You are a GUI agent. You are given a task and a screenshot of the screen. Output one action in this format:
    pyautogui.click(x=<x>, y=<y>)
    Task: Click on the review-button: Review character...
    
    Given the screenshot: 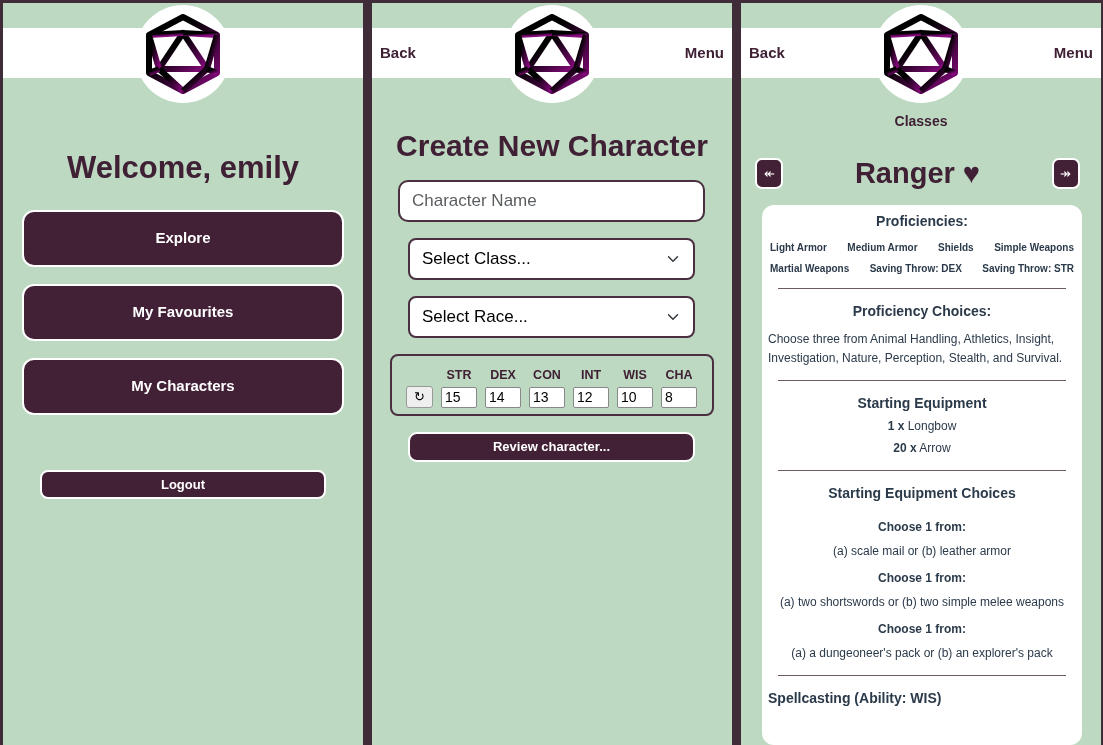 What is the action you would take?
    pyautogui.click(x=551, y=446)
    